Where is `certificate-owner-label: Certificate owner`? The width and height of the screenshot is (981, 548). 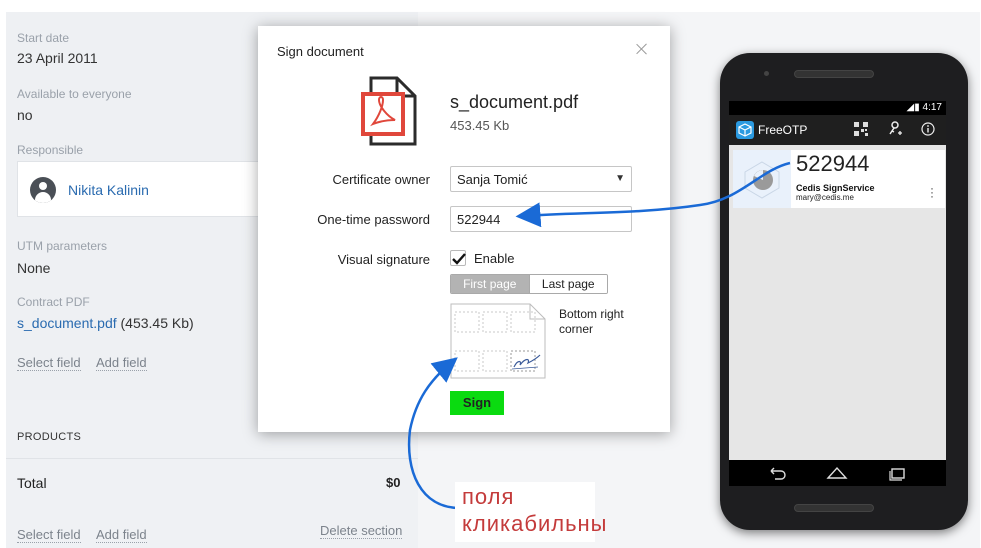 certificate-owner-label: Certificate owner is located at coordinates (381, 179).